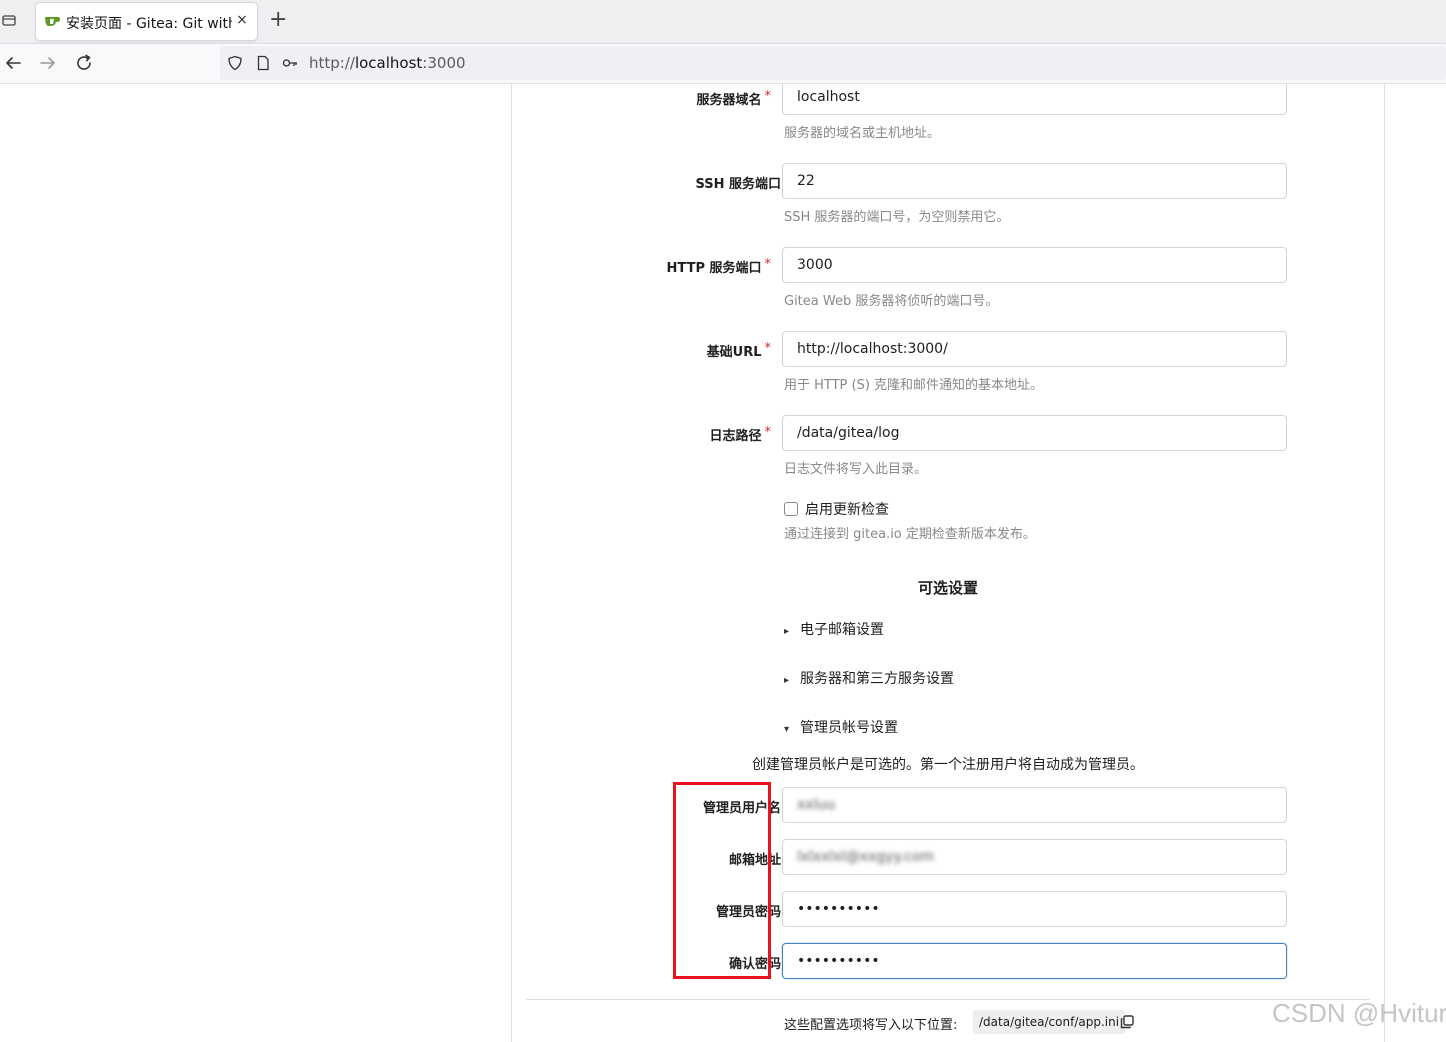 The width and height of the screenshot is (1446, 1042). I want to click on log-path-help: 日志文件将写入此目录。, so click(856, 469).